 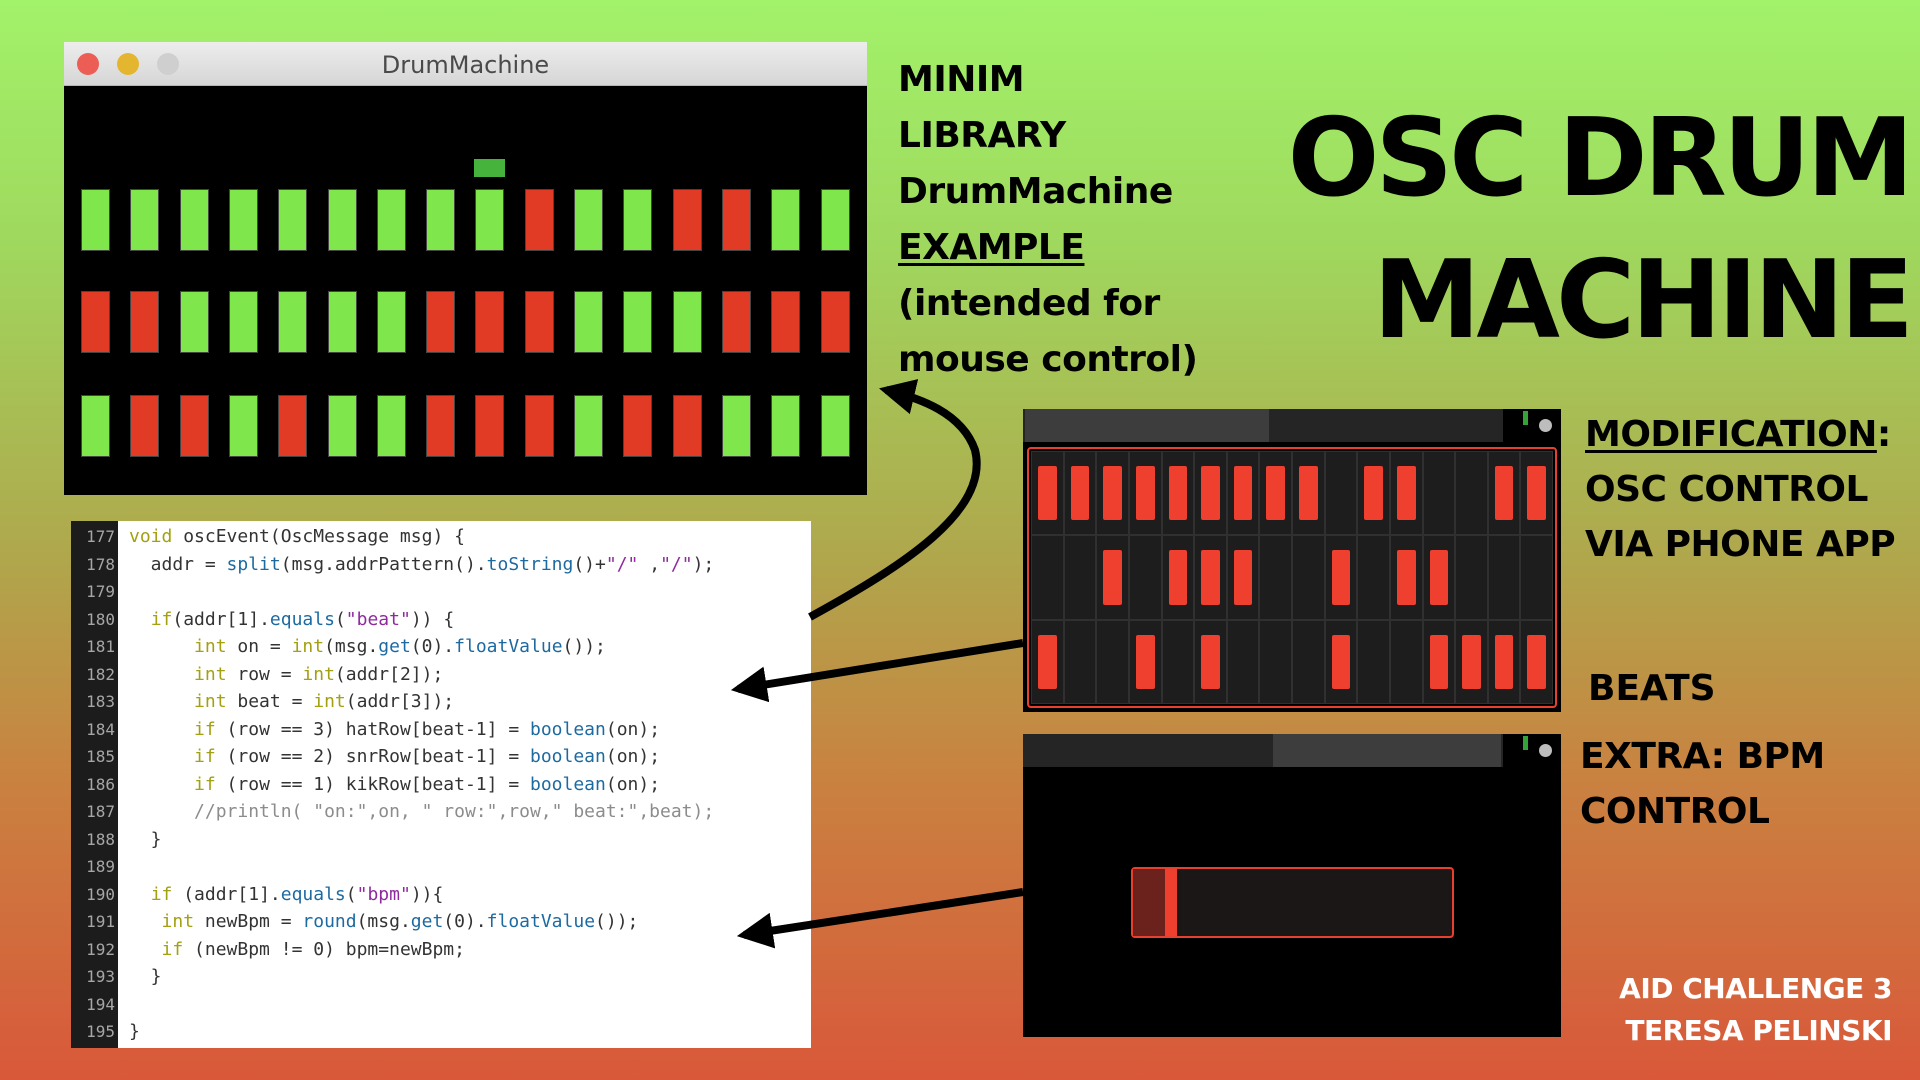 What do you see at coordinates (894, 500) in the screenshot?
I see `arrow-code-to-window` at bounding box center [894, 500].